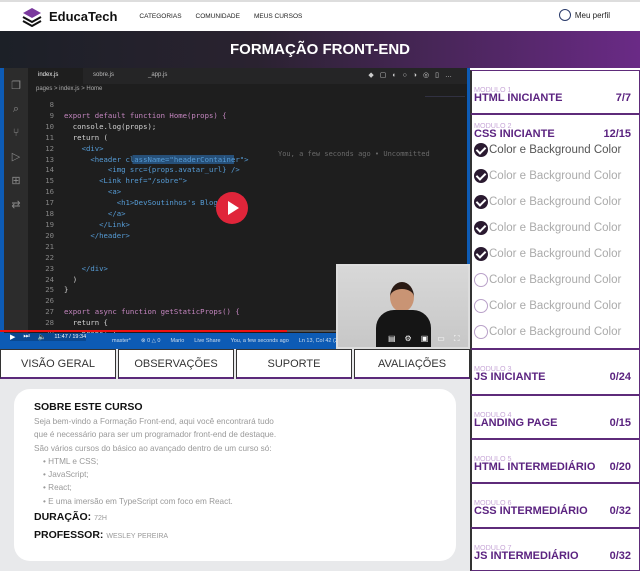 This screenshot has width=640, height=571. I want to click on module-title: LANDING PAGE, so click(516, 423).